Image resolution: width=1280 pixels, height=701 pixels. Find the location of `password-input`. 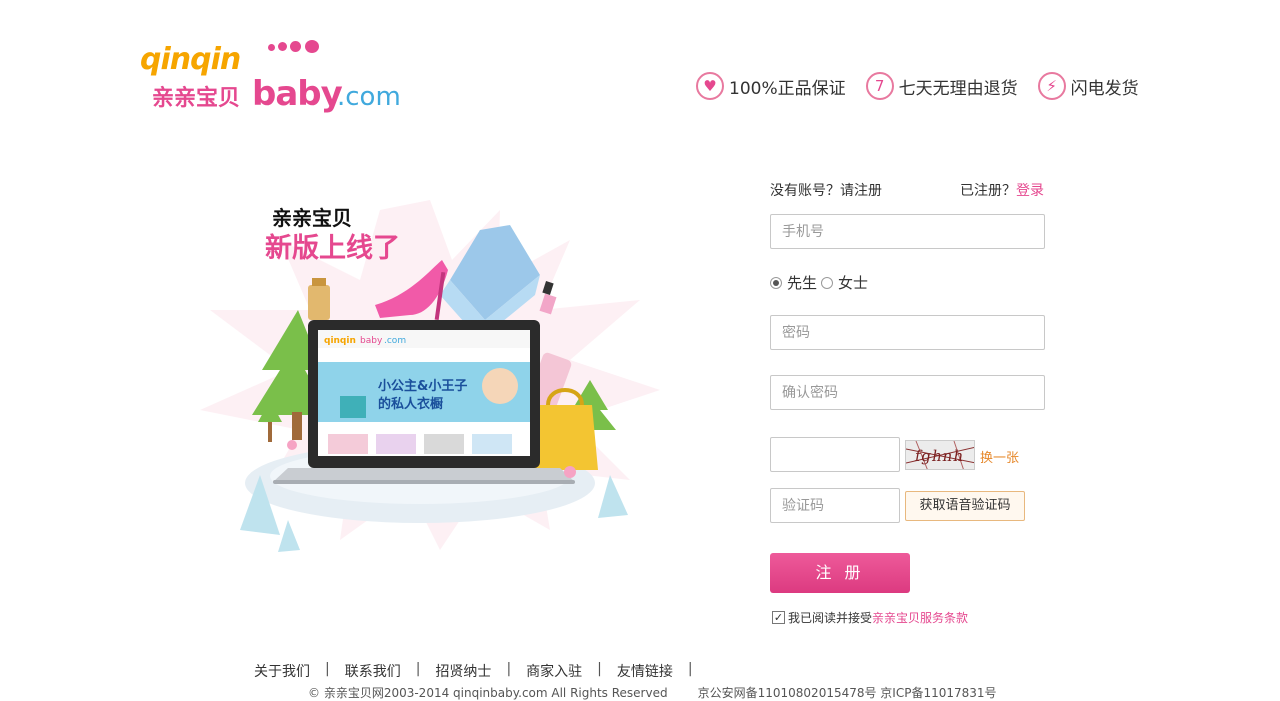

password-input is located at coordinates (907, 332).